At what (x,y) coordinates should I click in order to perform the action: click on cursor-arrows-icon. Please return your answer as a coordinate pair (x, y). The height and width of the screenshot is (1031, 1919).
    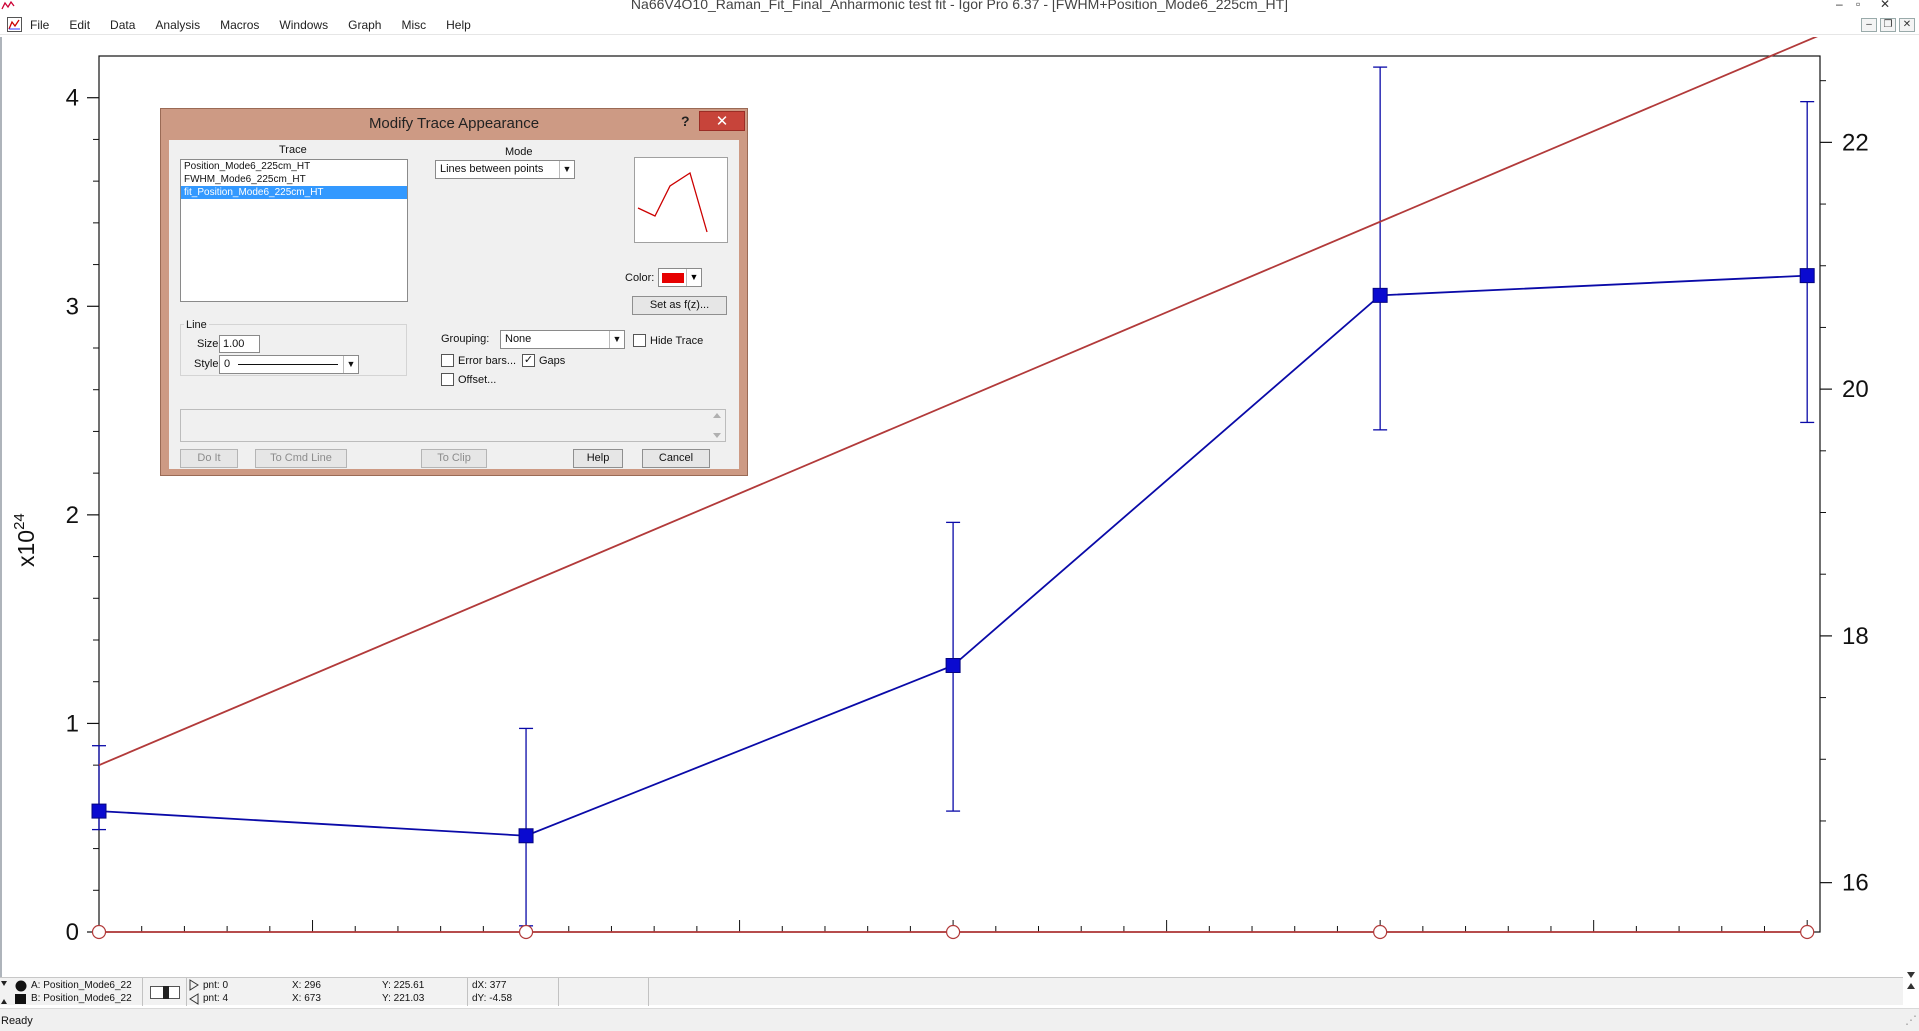
    Looking at the image, I should click on (194, 992).